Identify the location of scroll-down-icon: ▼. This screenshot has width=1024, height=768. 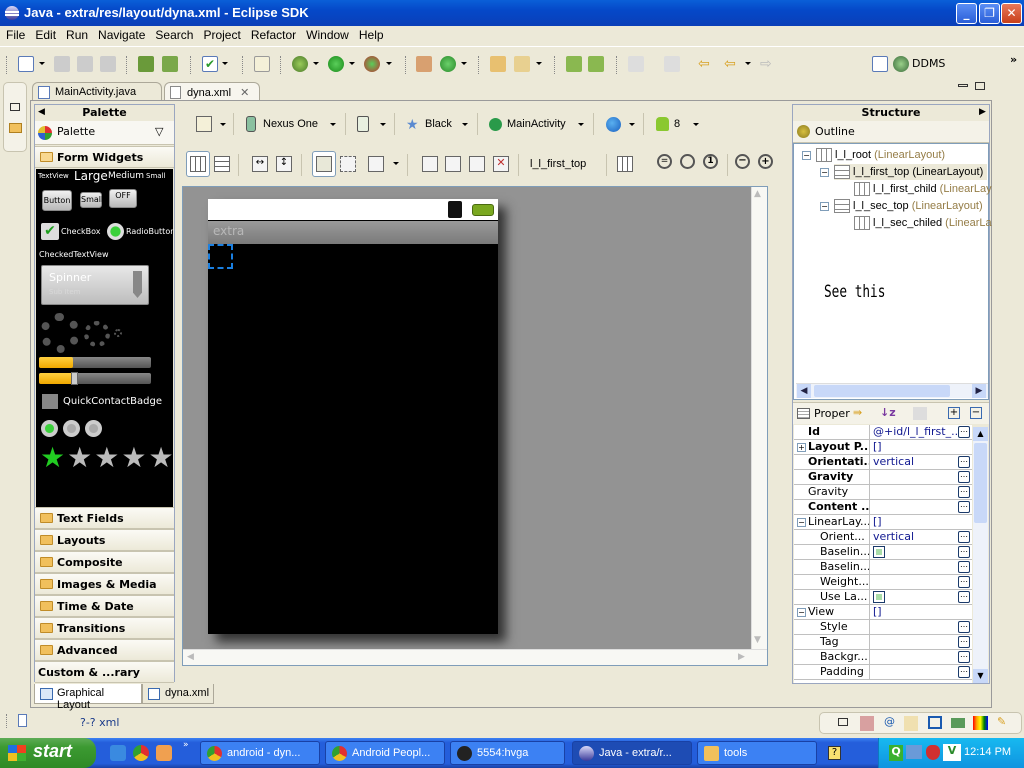
(980, 676).